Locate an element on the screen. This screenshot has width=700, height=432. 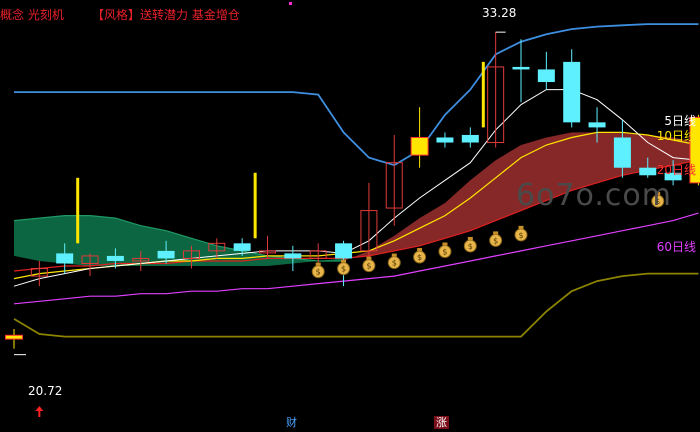
marker-dot is located at coordinates (290, 3).